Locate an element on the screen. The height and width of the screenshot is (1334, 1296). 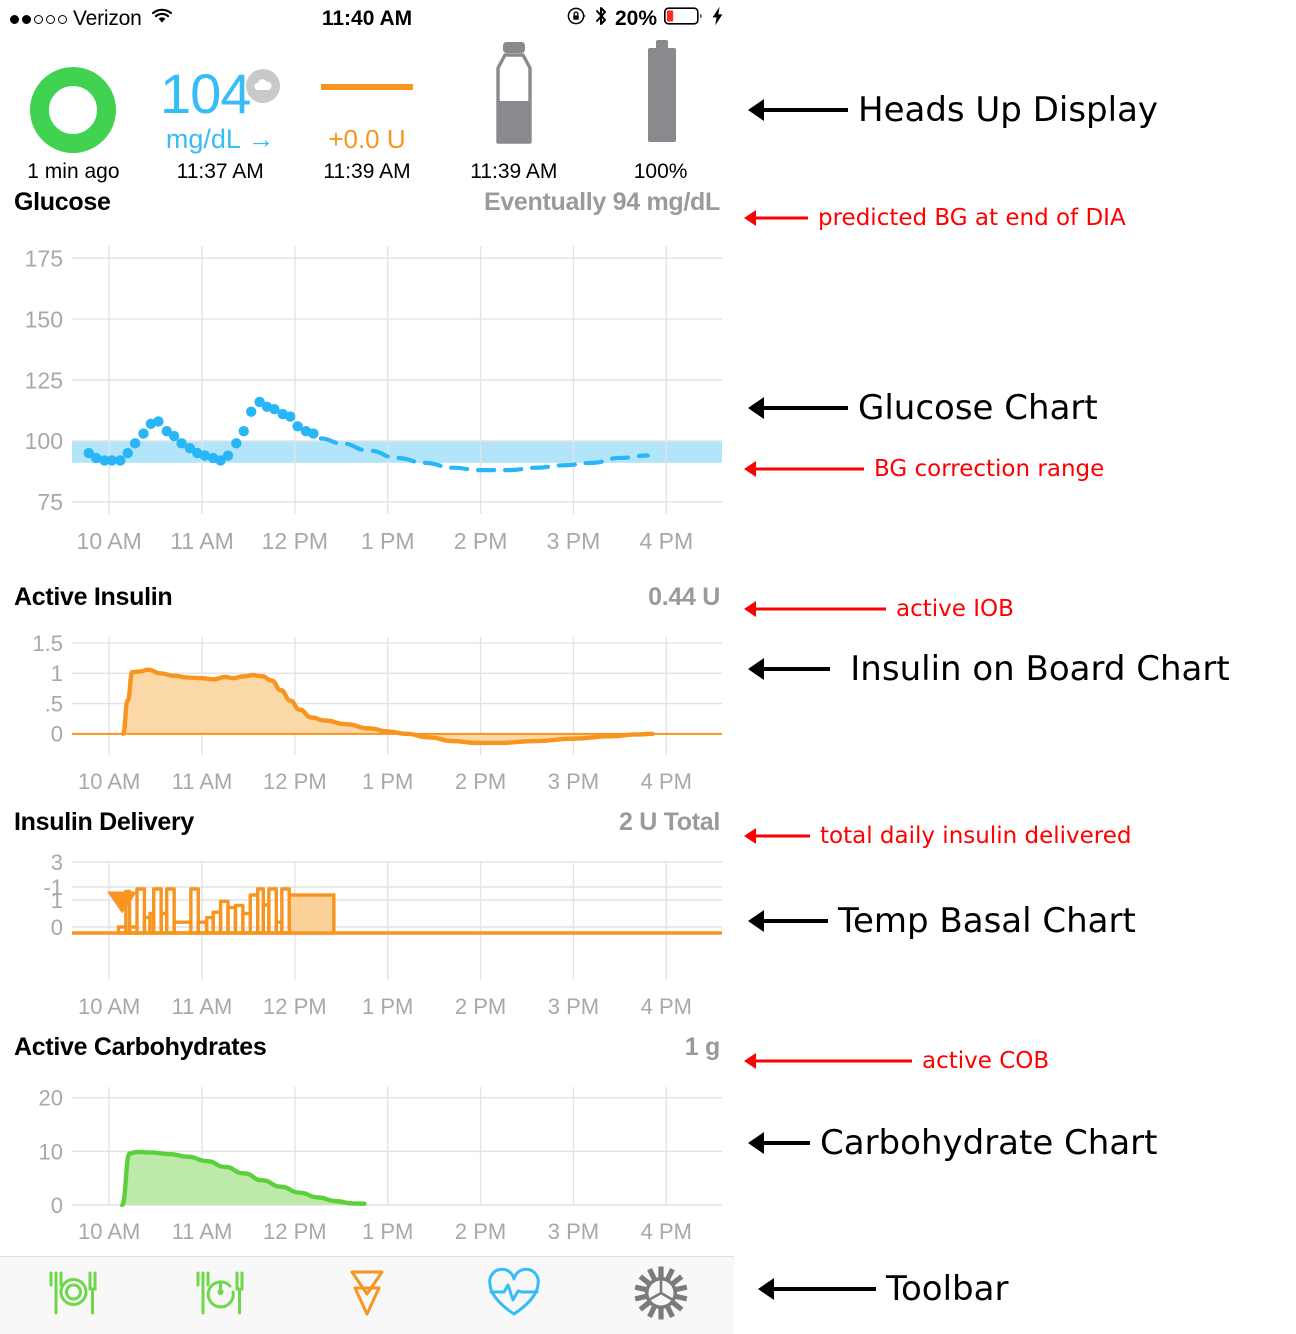
active-carbohydrates-title: Active Carbohydrates is located at coordinates (140, 1047).